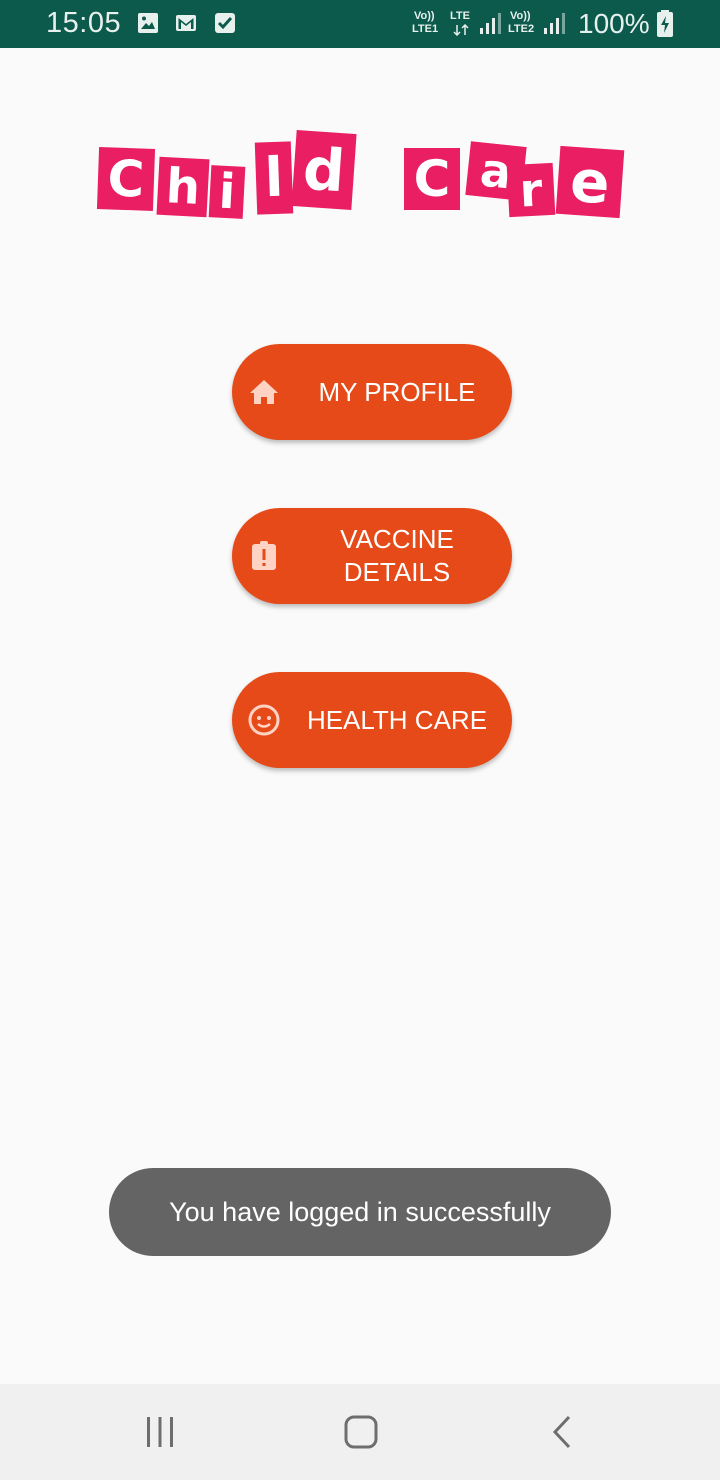 This screenshot has width=720, height=1480. Describe the element at coordinates (360, 178) in the screenshot. I see `app-logo: C h i l d C a r e` at that location.